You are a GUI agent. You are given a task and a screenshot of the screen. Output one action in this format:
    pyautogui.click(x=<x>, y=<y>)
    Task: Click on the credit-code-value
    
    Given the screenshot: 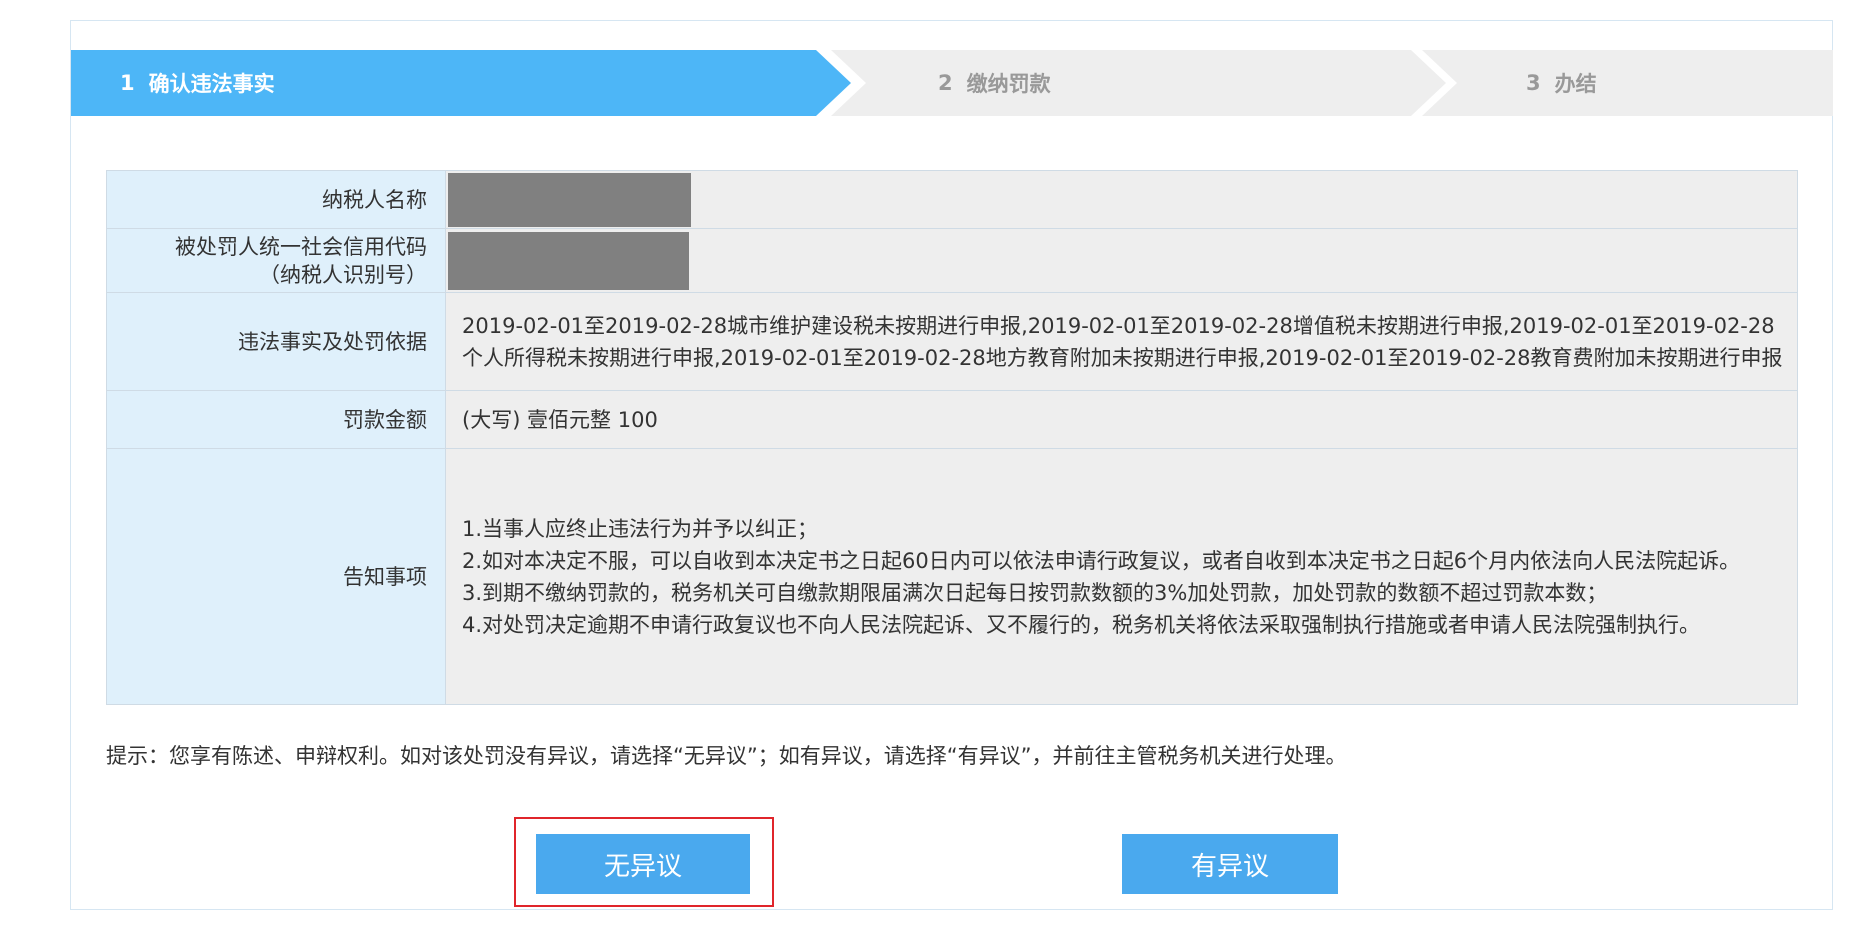 What is the action you would take?
    pyautogui.click(x=1121, y=260)
    